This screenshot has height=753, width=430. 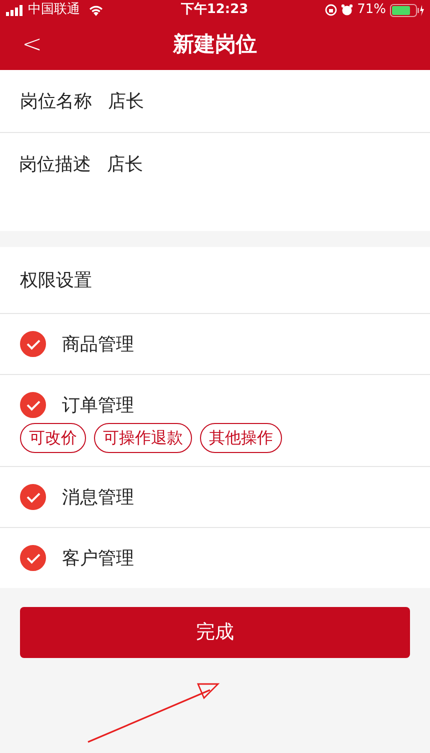 I want to click on wifi-icon, so click(x=96, y=10).